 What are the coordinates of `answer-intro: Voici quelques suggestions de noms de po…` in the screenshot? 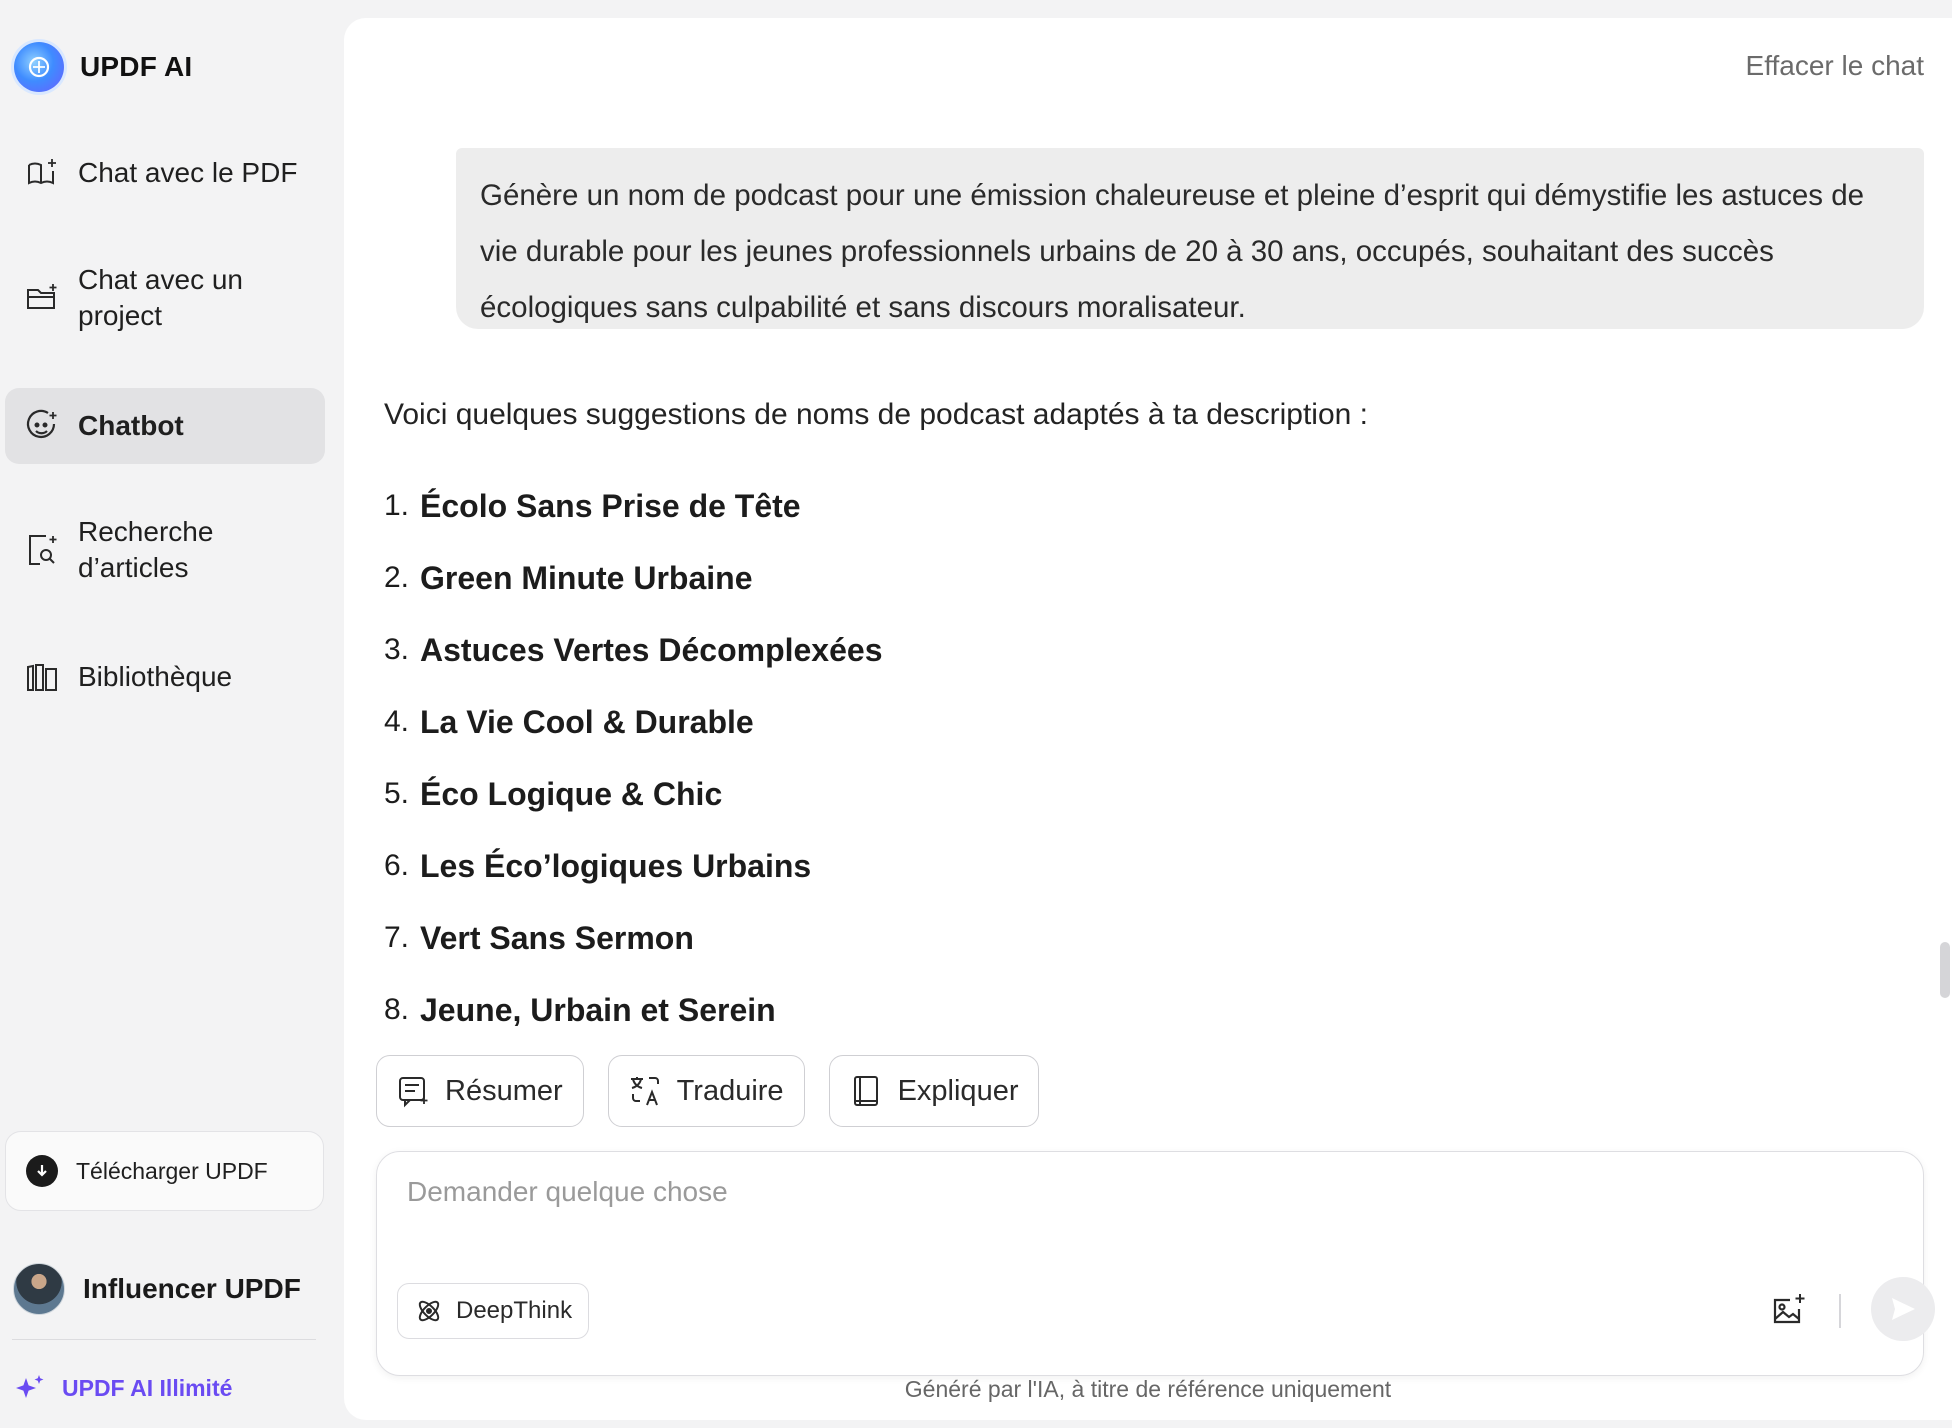 It's located at (876, 414).